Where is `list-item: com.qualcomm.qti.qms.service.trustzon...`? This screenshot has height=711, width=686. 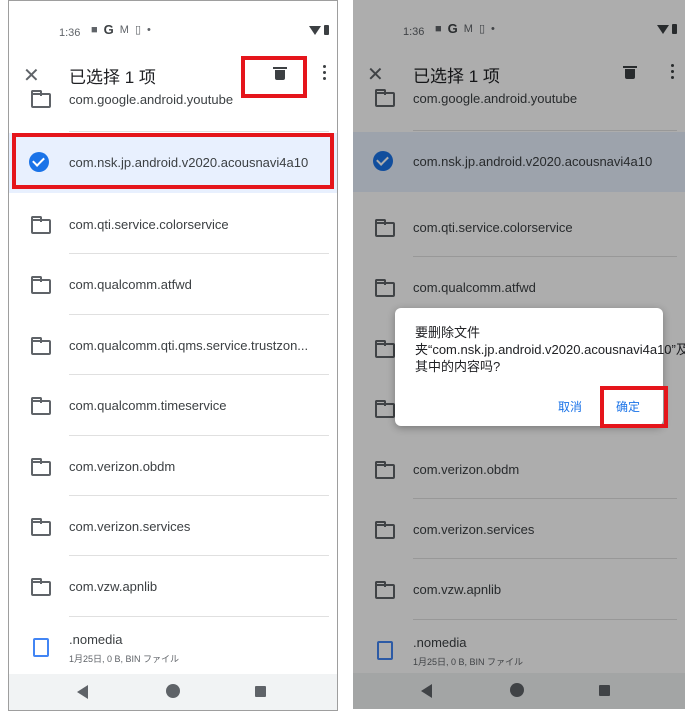 list-item: com.qualcomm.qti.qms.service.trustzon... is located at coordinates (173, 344).